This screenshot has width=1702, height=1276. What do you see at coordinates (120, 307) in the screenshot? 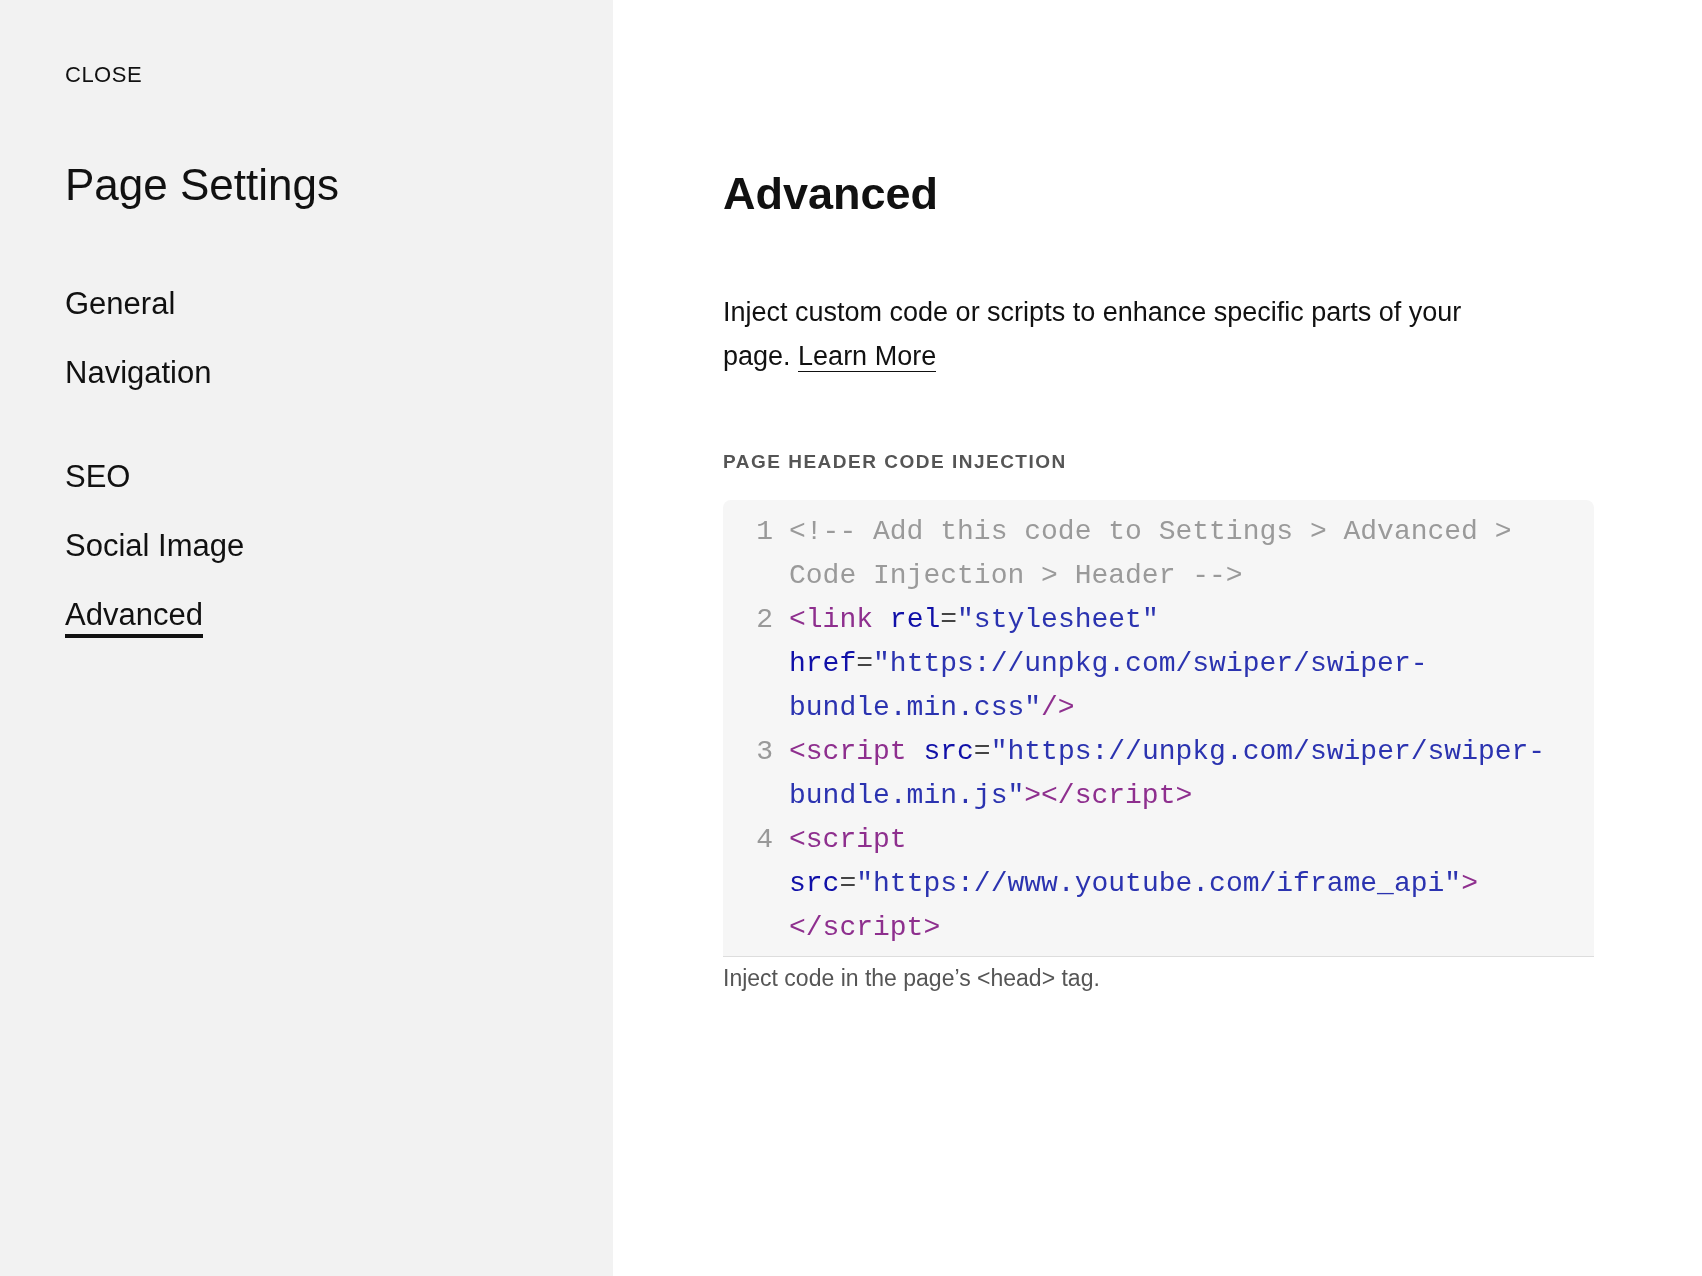
I see `nav-item: General` at bounding box center [120, 307].